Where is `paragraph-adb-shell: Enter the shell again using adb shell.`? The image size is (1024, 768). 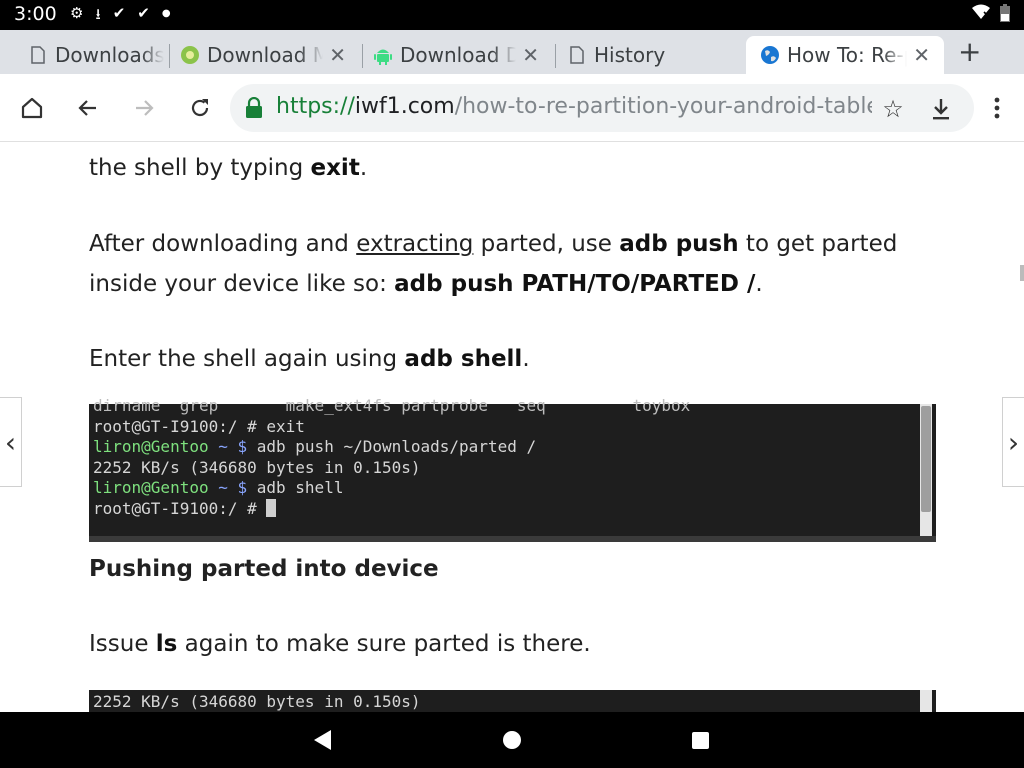
paragraph-adb-shell: Enter the shell again using adb shell. is located at coordinates (504, 359).